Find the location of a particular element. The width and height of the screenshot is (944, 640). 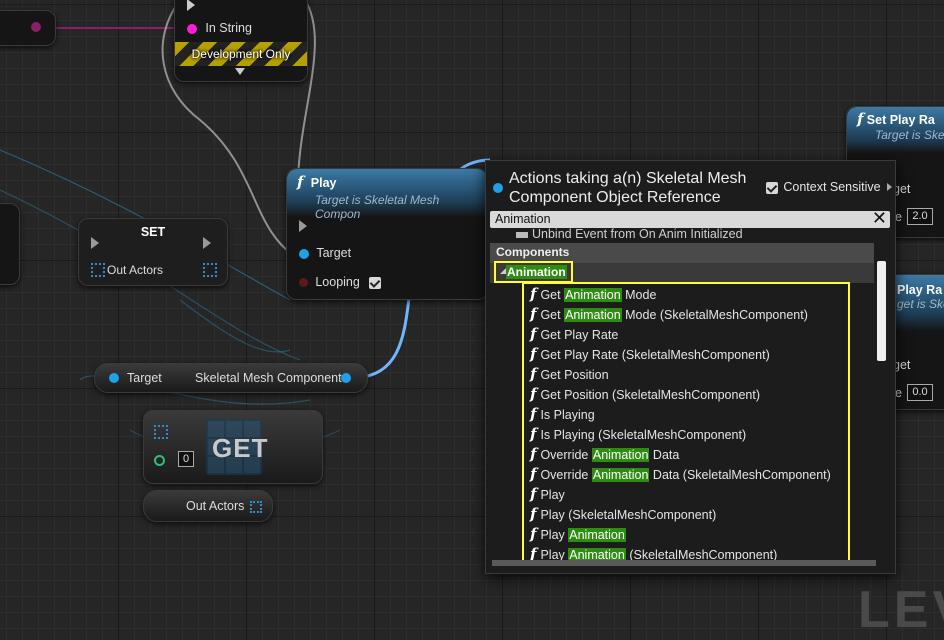

menu-item: f Play is located at coordinates (547, 494).